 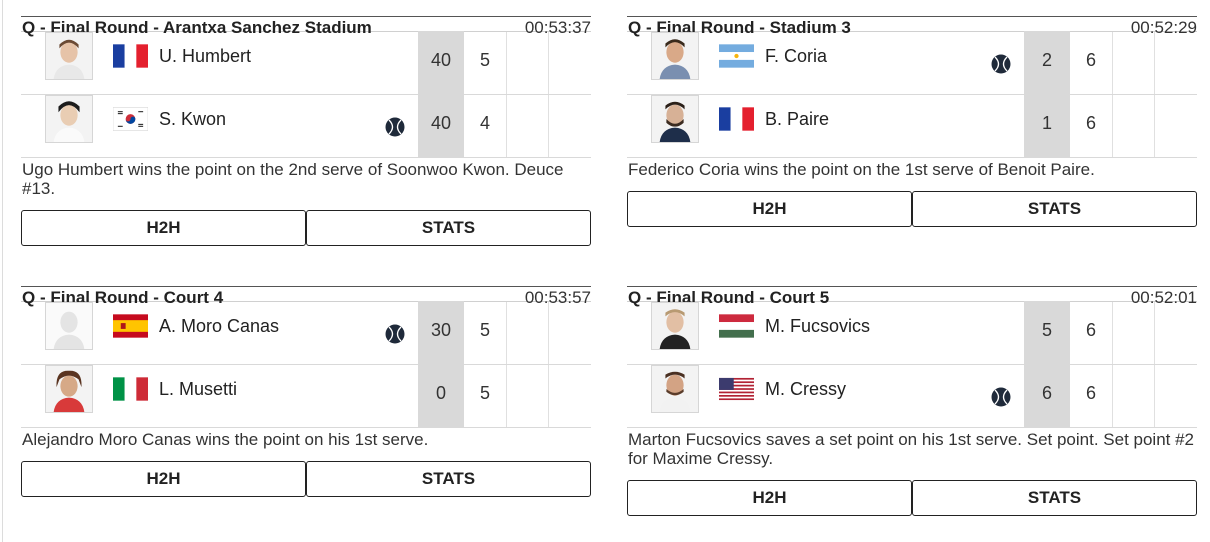 I want to click on page-edge-line, so click(x=2, y=271).